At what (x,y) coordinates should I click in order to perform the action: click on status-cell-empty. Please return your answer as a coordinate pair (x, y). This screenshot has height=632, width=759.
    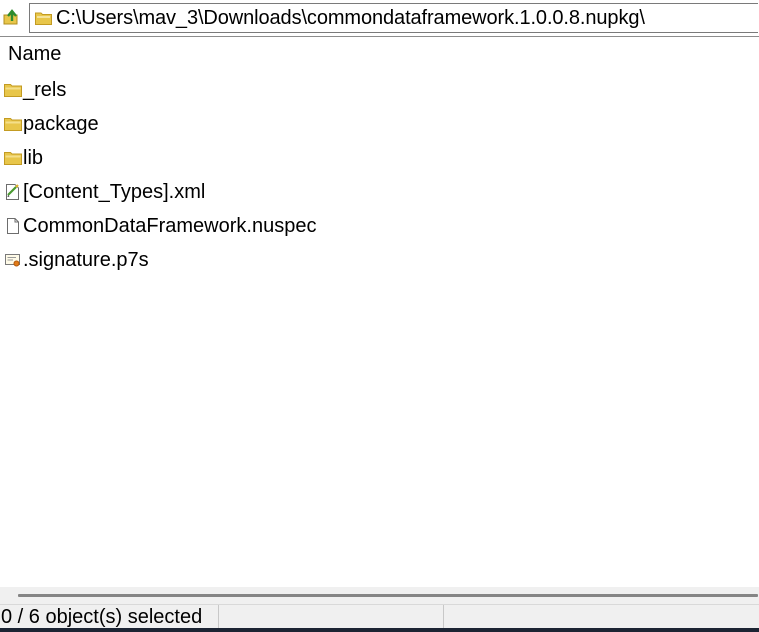
    Looking at the image, I should click on (331, 617).